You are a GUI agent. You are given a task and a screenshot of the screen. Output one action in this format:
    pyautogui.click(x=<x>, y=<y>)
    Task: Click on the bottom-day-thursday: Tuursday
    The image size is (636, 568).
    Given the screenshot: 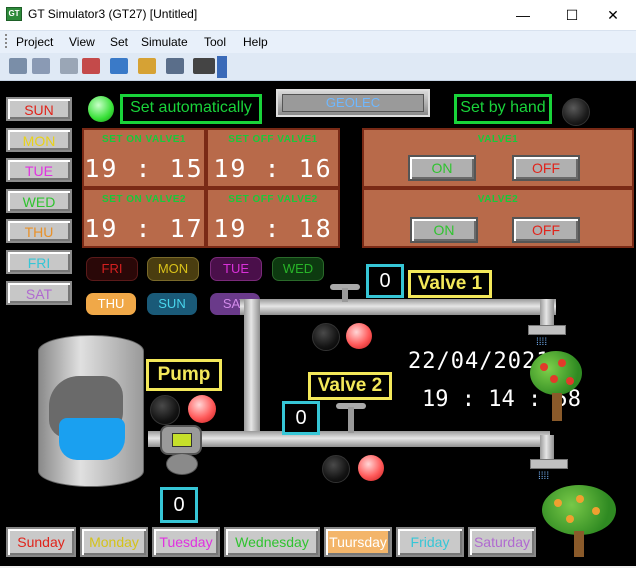 What is the action you would take?
    pyautogui.click(x=358, y=542)
    